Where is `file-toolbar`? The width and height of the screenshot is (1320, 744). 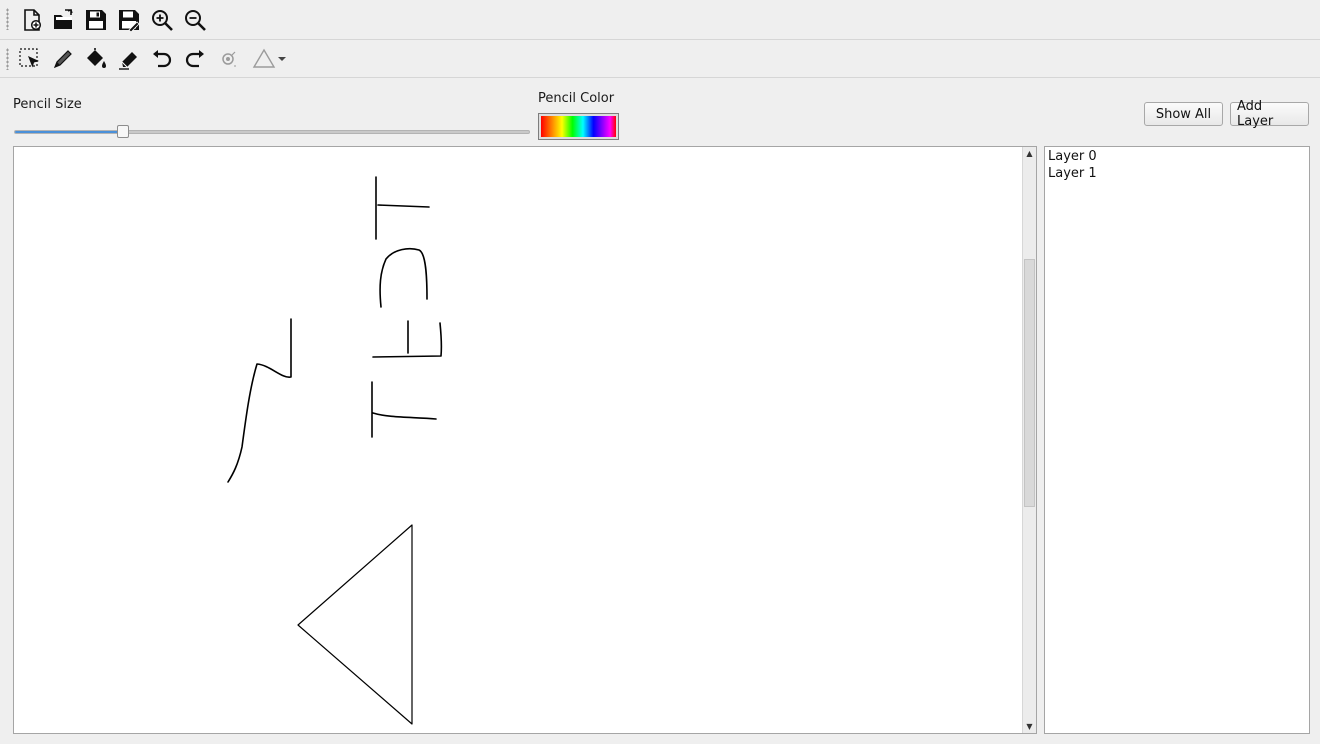
file-toolbar is located at coordinates (660, 20).